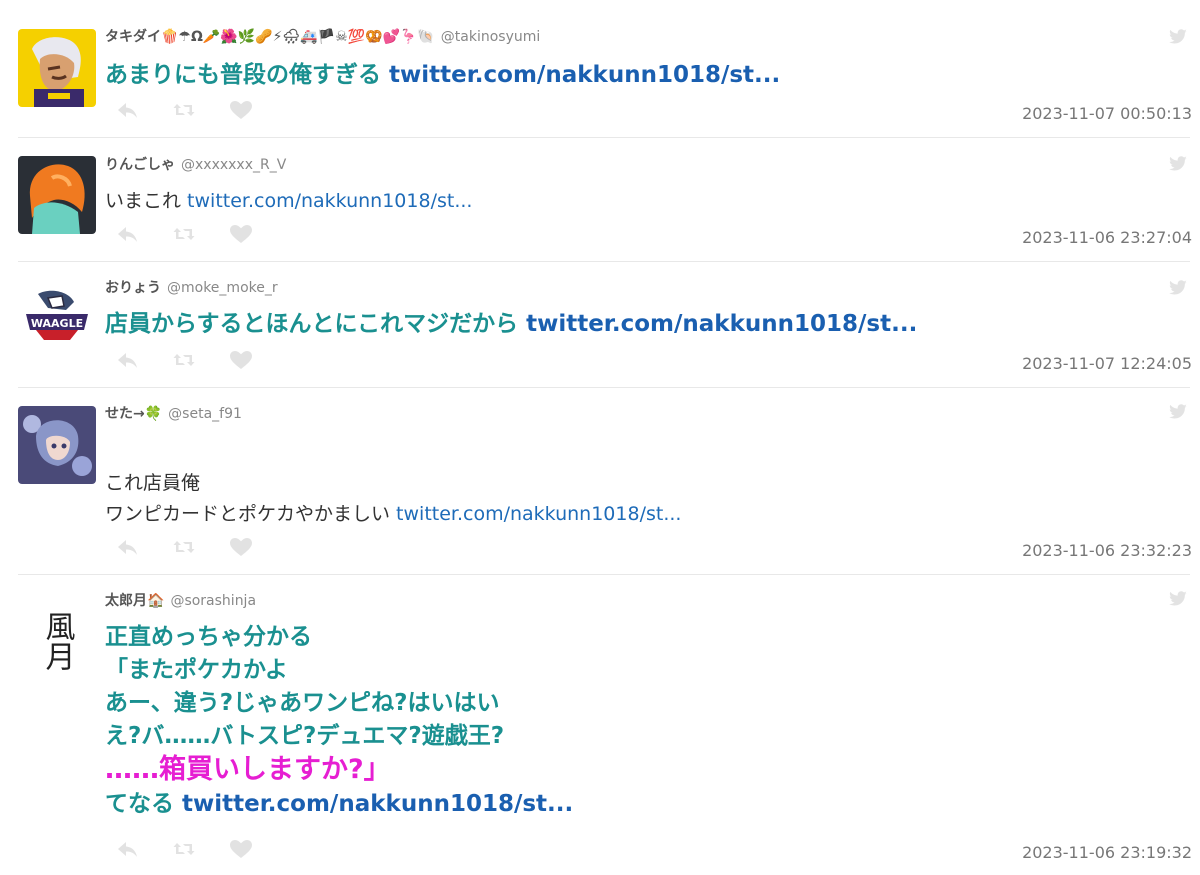 The height and width of the screenshot is (875, 1200). Describe the element at coordinates (233, 165) in the screenshot. I see `author-handle: @xxxxxxx_R_V` at that location.